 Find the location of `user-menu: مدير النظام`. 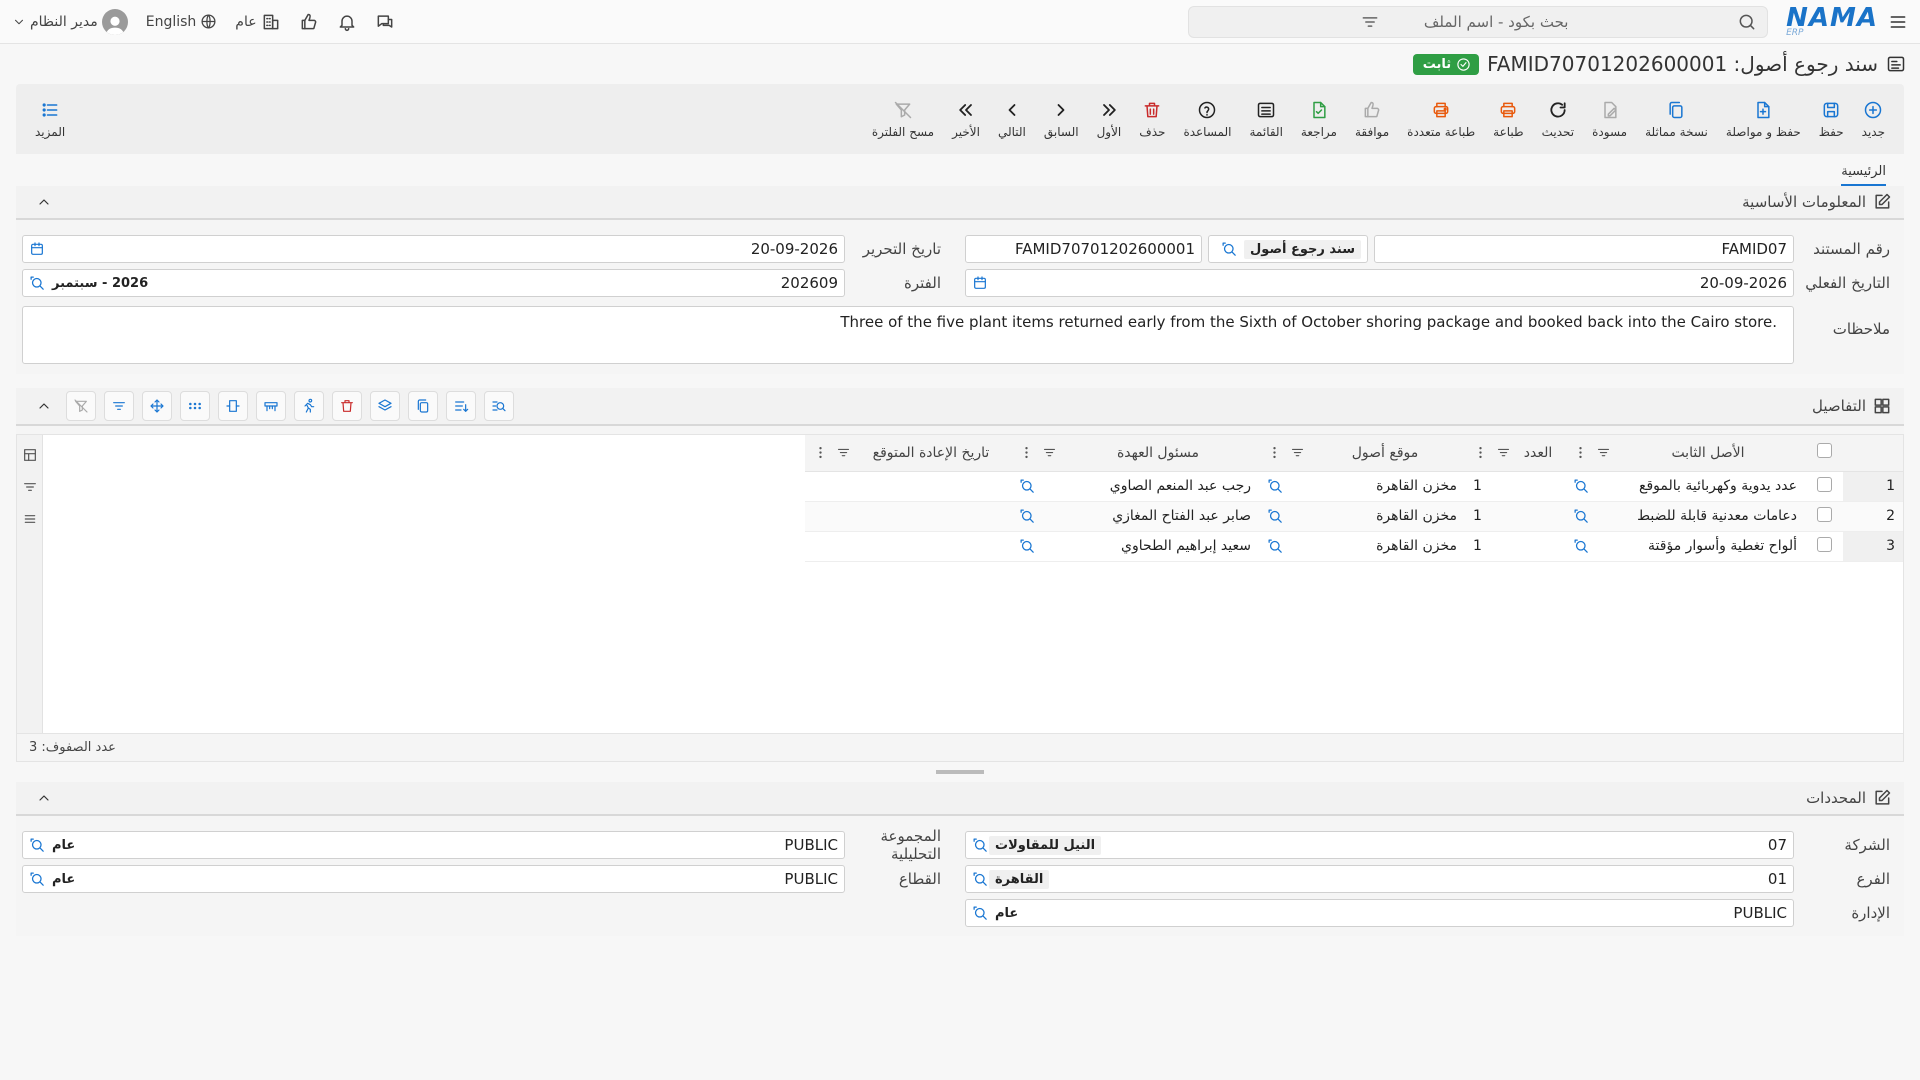

user-menu: مدير النظام is located at coordinates (70, 21).